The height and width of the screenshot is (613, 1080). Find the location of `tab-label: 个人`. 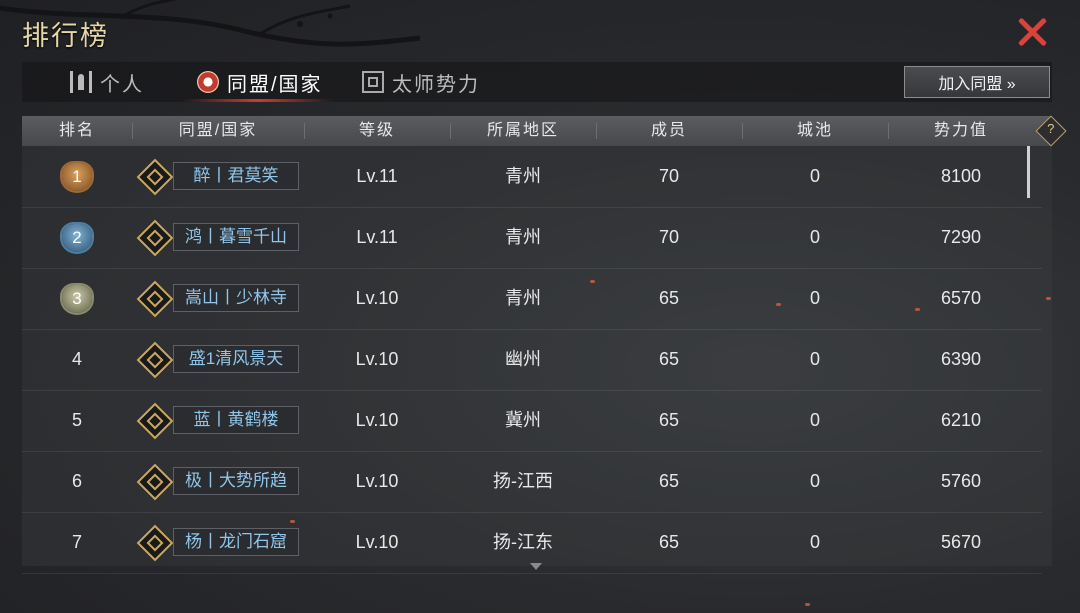

tab-label: 个人 is located at coordinates (122, 84).